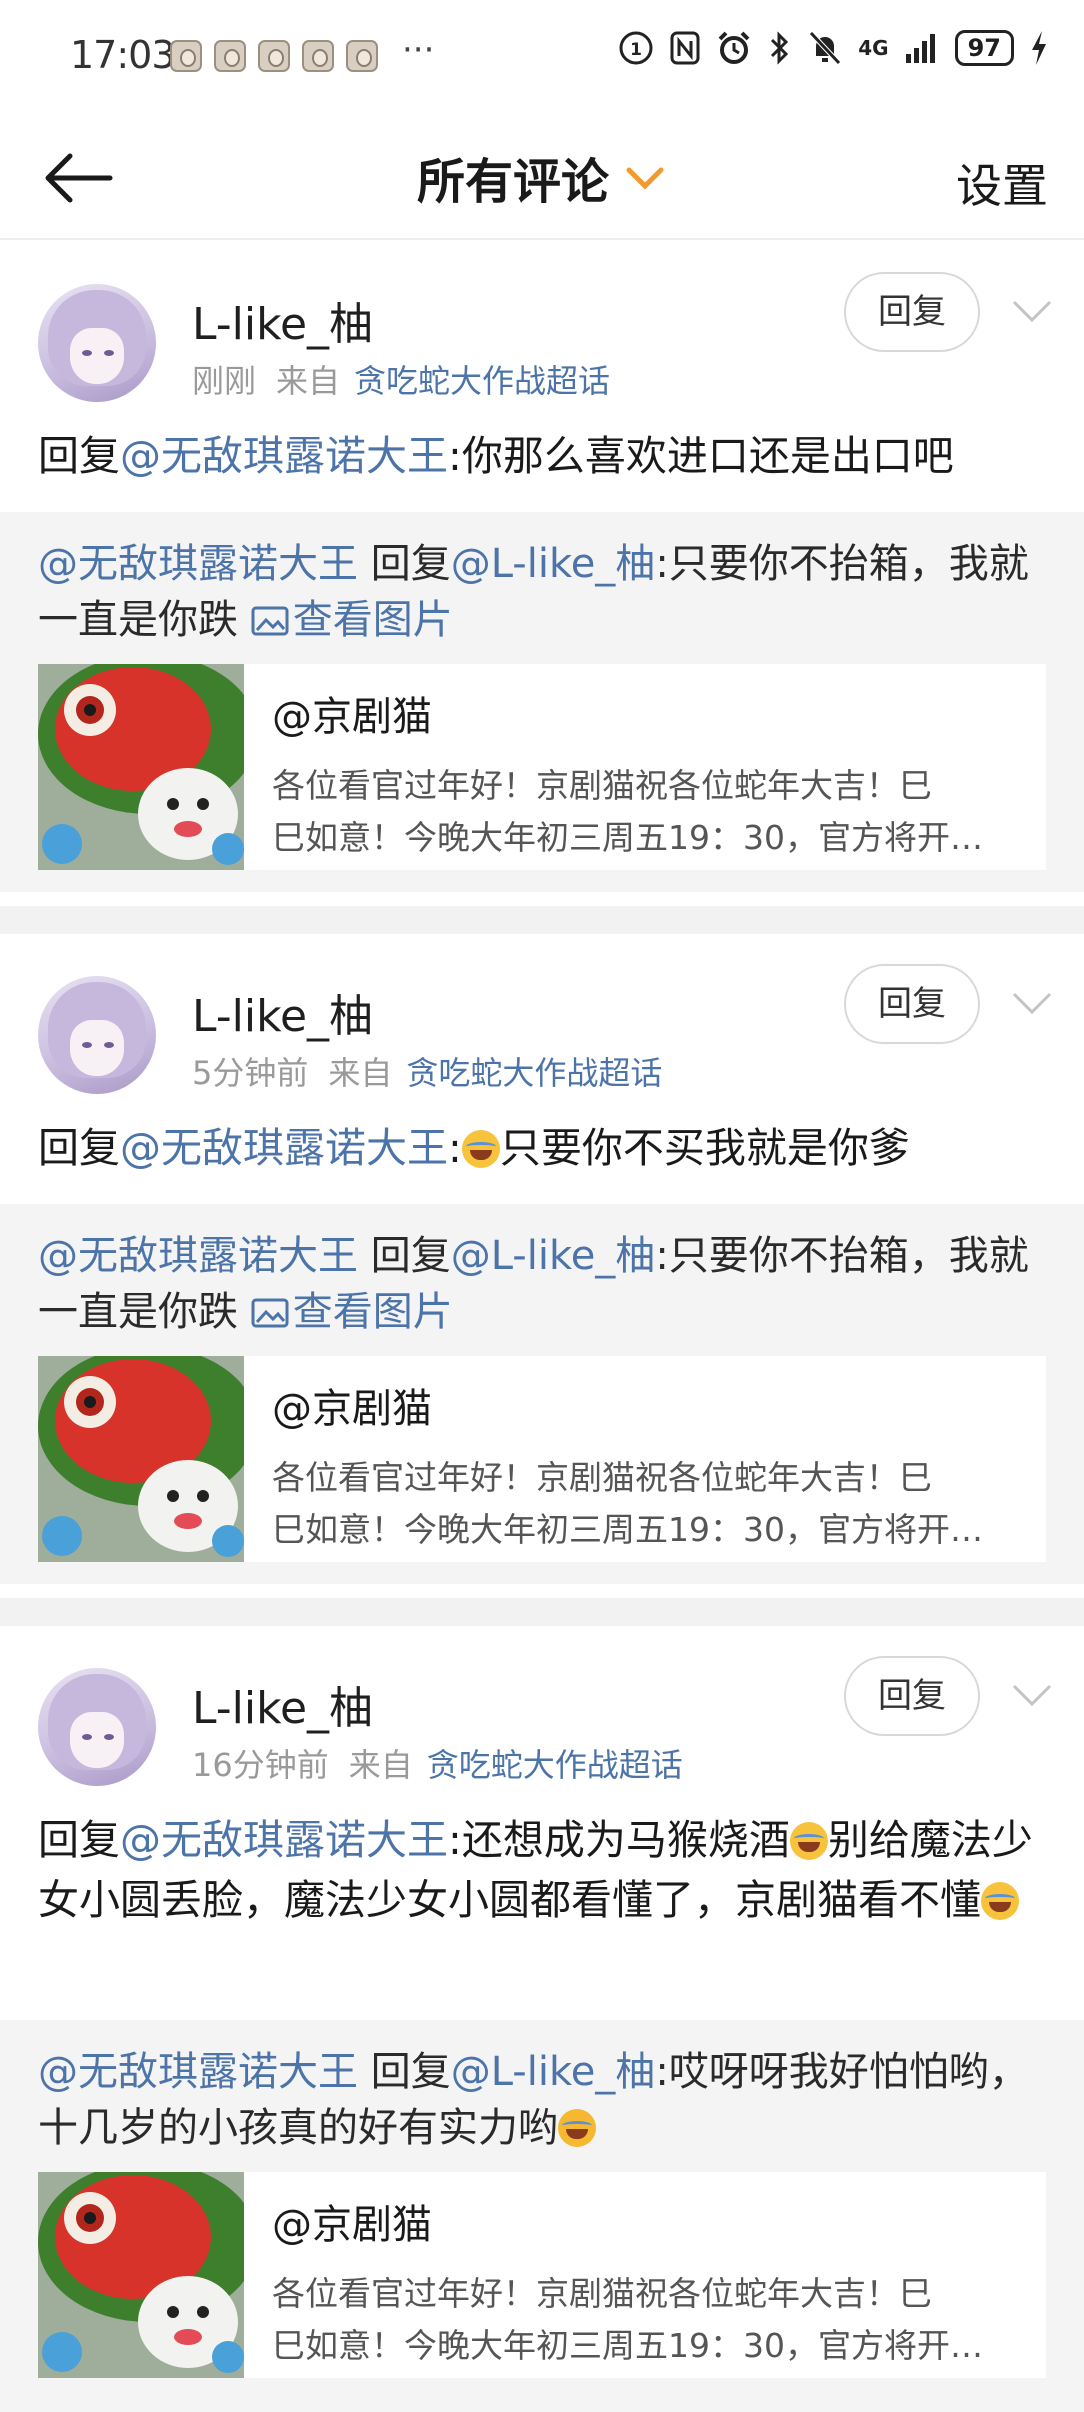 The image size is (1084, 2412). I want to click on title-bar: 所有评论 设置, so click(542, 175).